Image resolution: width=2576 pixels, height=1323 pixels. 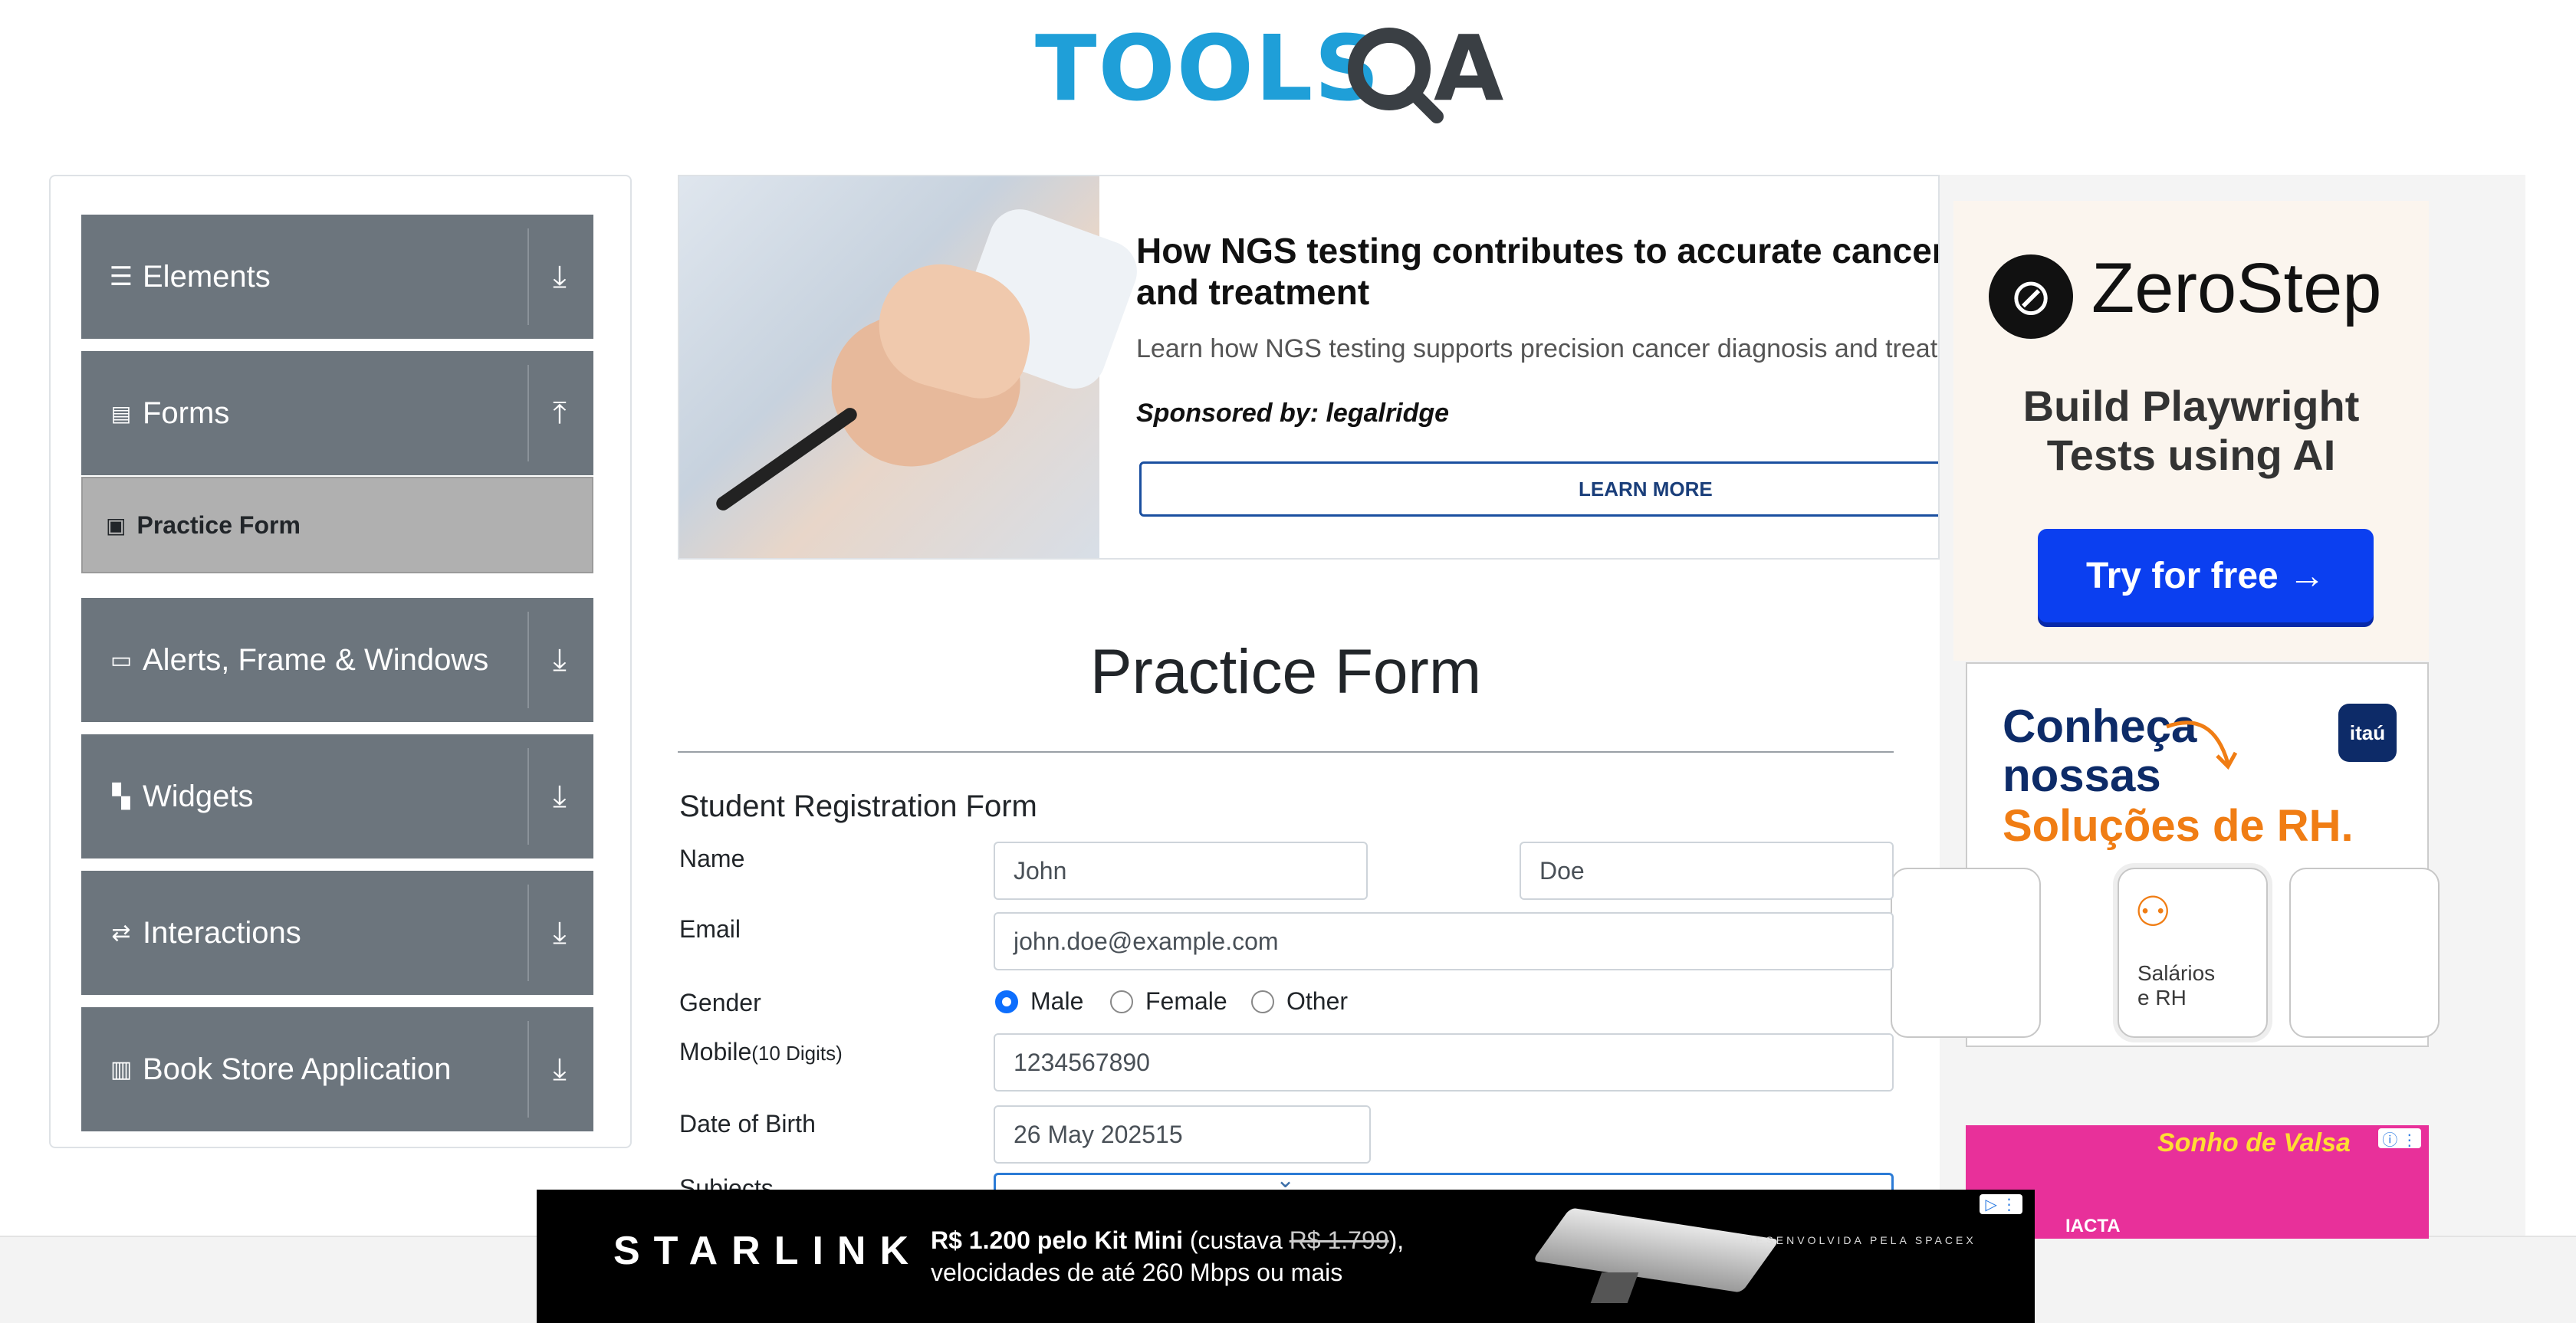 I want to click on last-name-input: Doe, so click(x=1707, y=871).